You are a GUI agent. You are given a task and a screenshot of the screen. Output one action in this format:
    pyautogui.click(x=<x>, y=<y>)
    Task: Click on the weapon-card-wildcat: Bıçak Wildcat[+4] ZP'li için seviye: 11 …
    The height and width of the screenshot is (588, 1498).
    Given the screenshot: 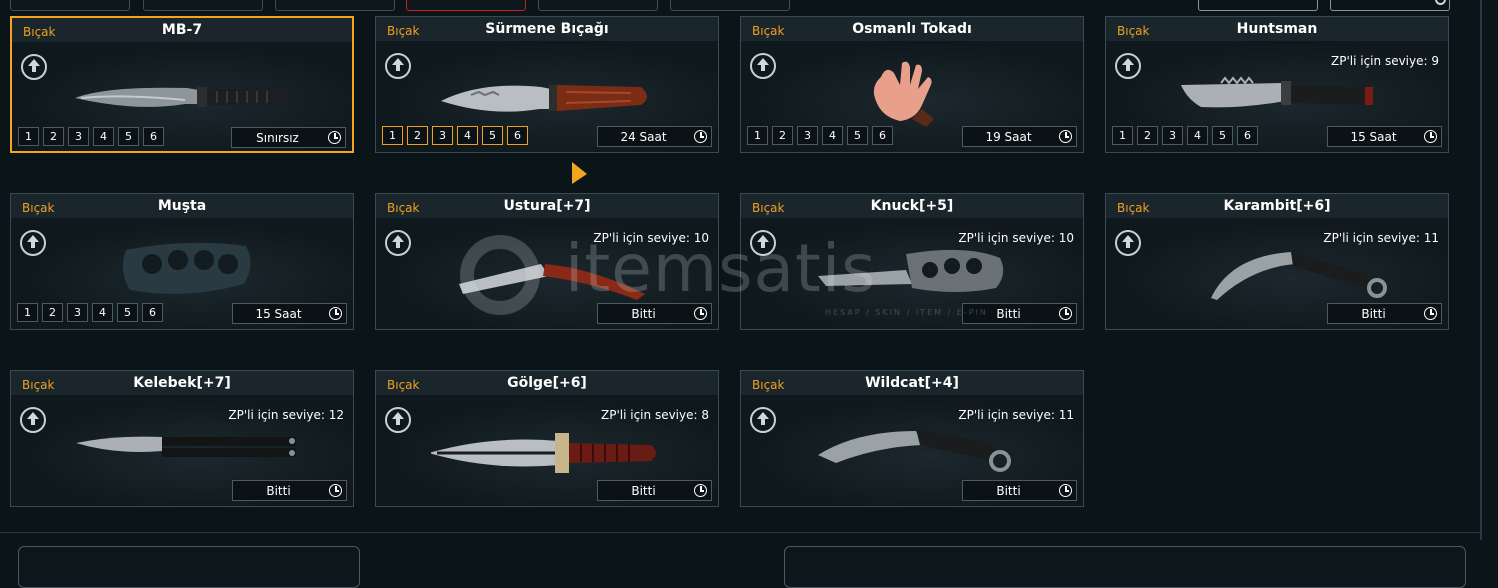 What is the action you would take?
    pyautogui.click(x=912, y=438)
    